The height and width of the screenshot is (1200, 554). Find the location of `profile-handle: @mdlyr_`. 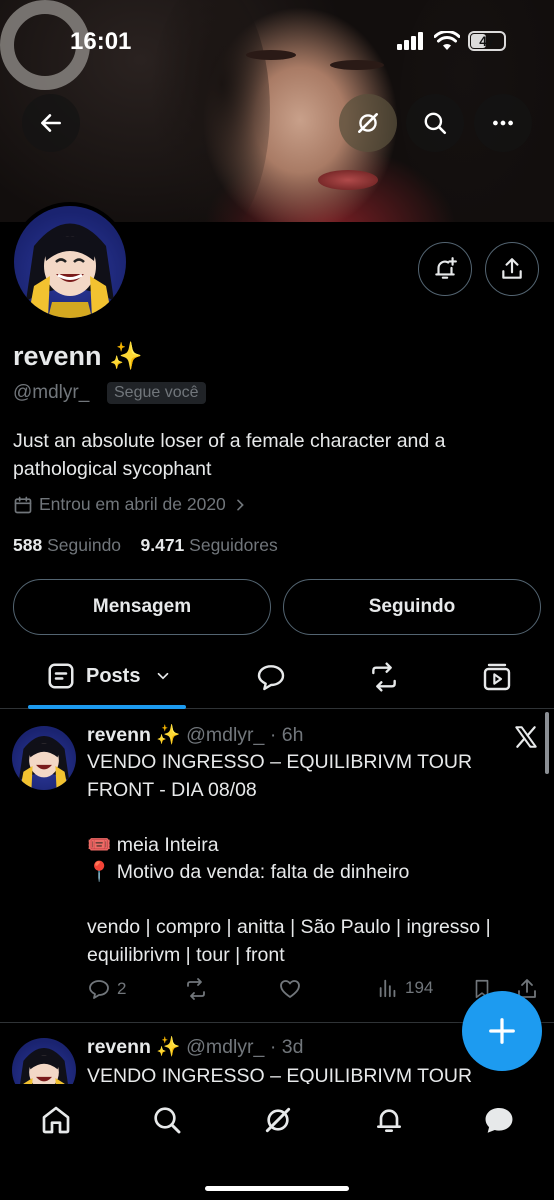

profile-handle: @mdlyr_ is located at coordinates (51, 392).